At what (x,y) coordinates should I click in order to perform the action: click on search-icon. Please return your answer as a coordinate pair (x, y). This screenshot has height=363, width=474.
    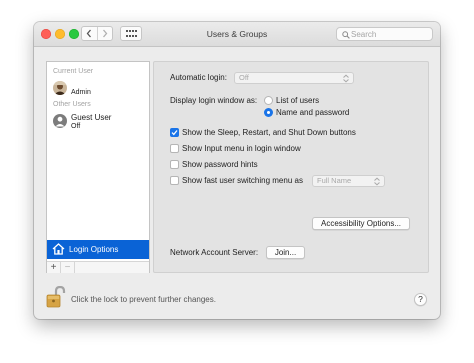
    Looking at the image, I should click on (346, 34).